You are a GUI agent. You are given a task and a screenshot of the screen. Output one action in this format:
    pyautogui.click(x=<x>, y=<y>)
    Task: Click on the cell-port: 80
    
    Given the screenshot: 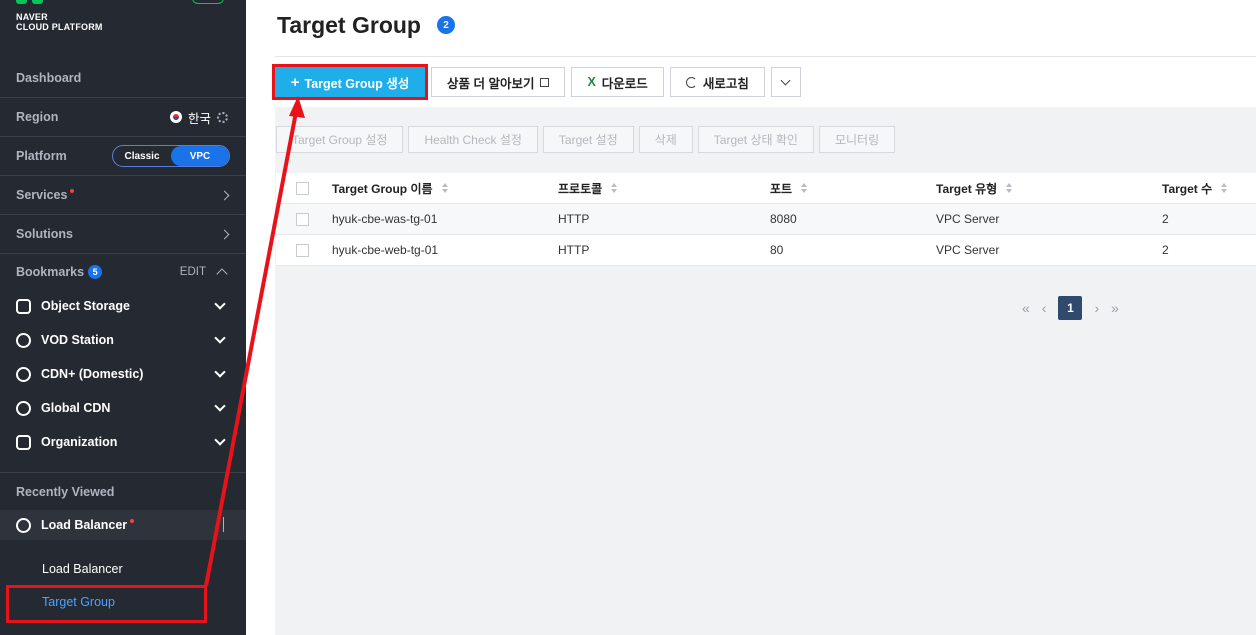 What is the action you would take?
    pyautogui.click(x=777, y=250)
    